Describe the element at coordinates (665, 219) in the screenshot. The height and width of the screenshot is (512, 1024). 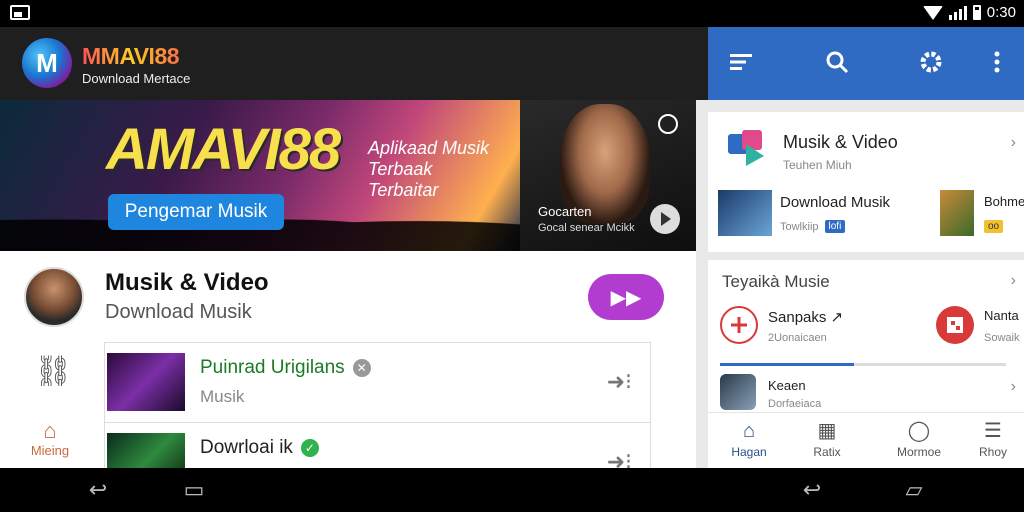
I see `play-icon` at that location.